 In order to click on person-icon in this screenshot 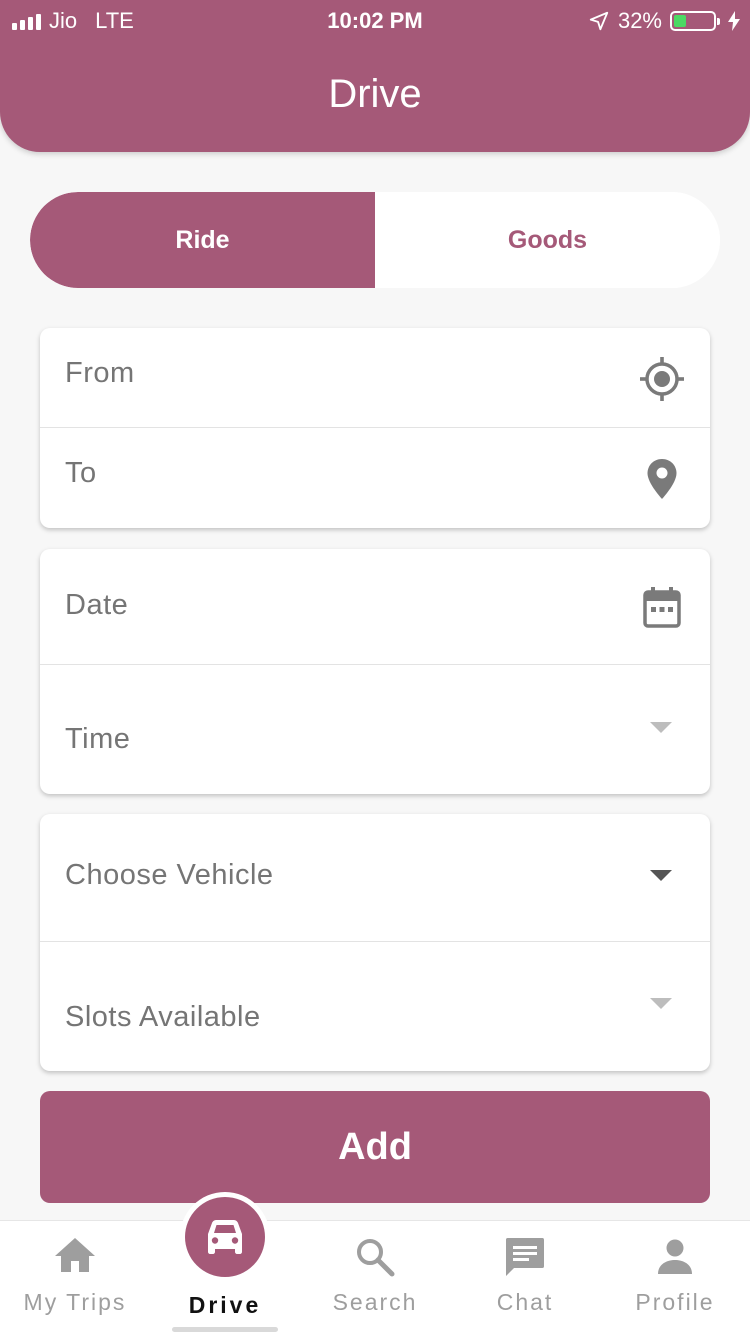, I will do `click(675, 1256)`.